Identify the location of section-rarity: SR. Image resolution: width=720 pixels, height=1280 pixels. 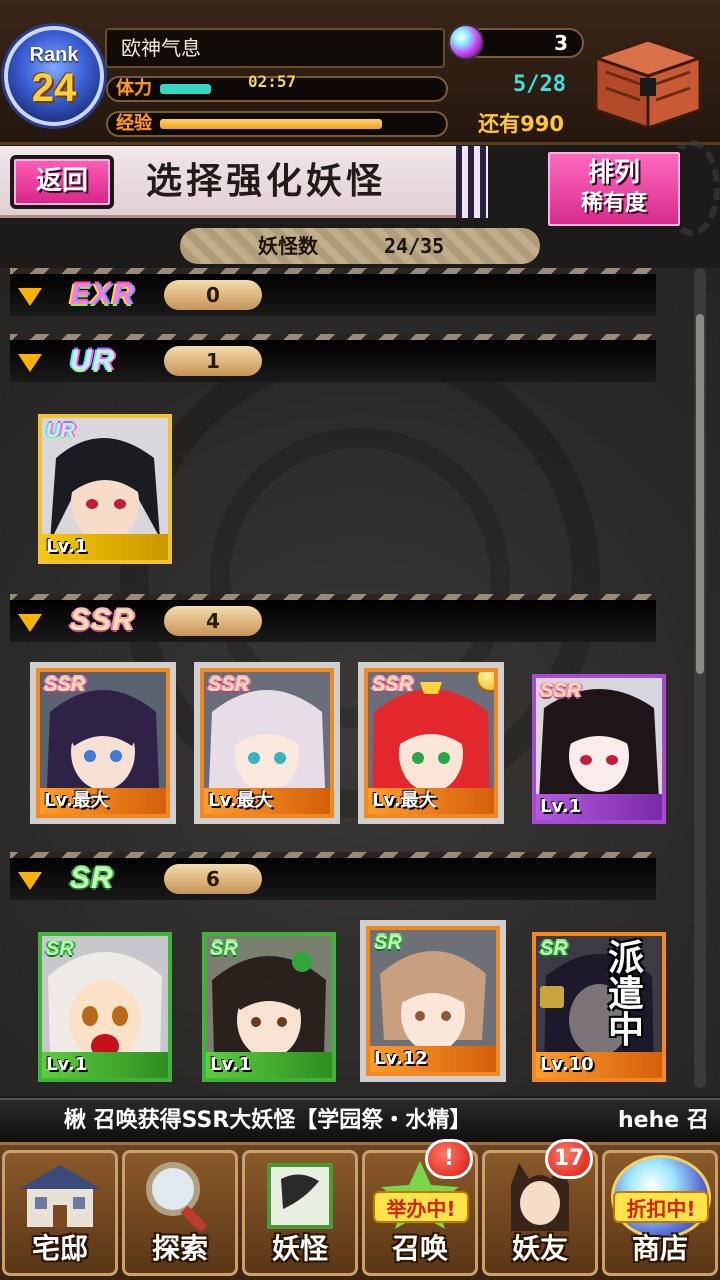
(92, 878).